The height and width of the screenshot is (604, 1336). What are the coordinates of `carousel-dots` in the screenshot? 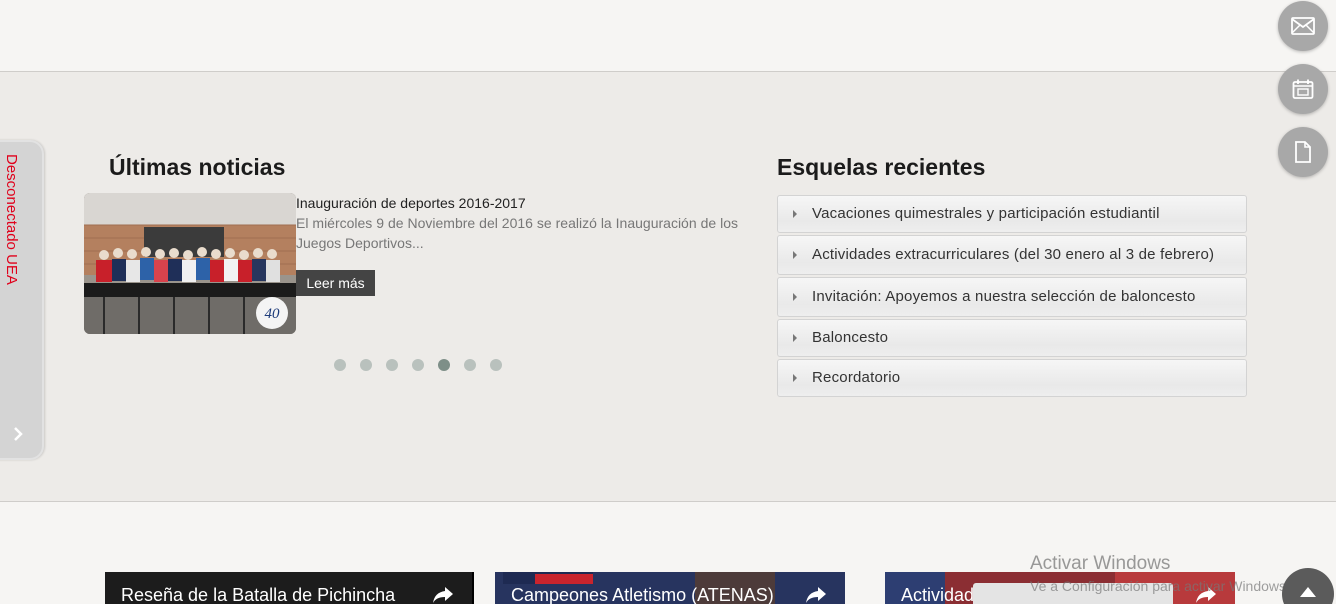 It's located at (418, 365).